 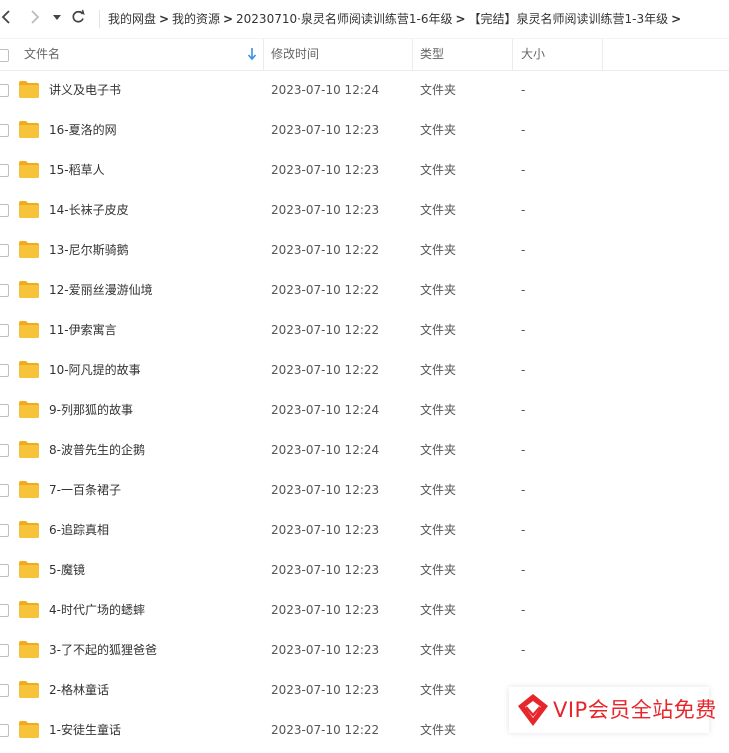 I want to click on select-all-checkbox, so click(x=4, y=55).